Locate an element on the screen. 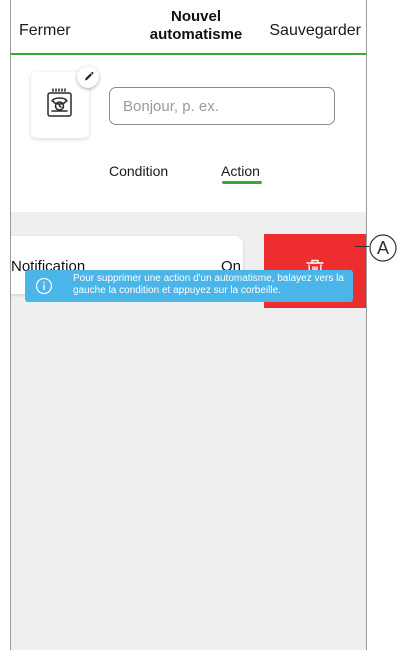  top-bar: Fermer Nouvel automatisme Sauvegarder is located at coordinates (188, 27).